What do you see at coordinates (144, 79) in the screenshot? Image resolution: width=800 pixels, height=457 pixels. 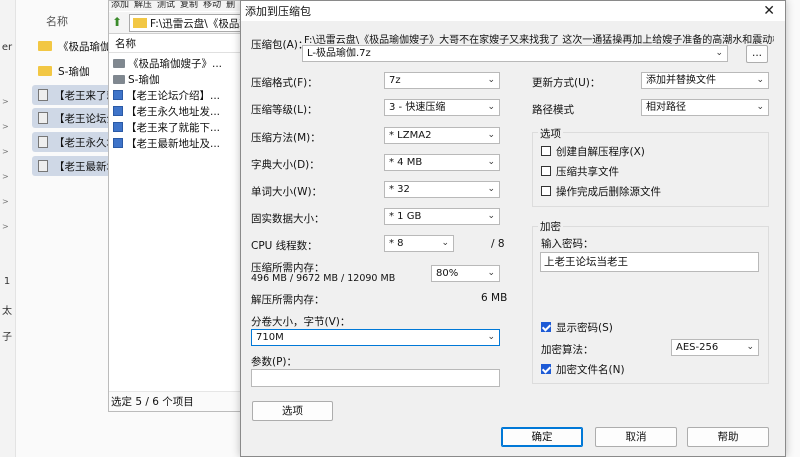 I see `item-label: S-瑜伽` at bounding box center [144, 79].